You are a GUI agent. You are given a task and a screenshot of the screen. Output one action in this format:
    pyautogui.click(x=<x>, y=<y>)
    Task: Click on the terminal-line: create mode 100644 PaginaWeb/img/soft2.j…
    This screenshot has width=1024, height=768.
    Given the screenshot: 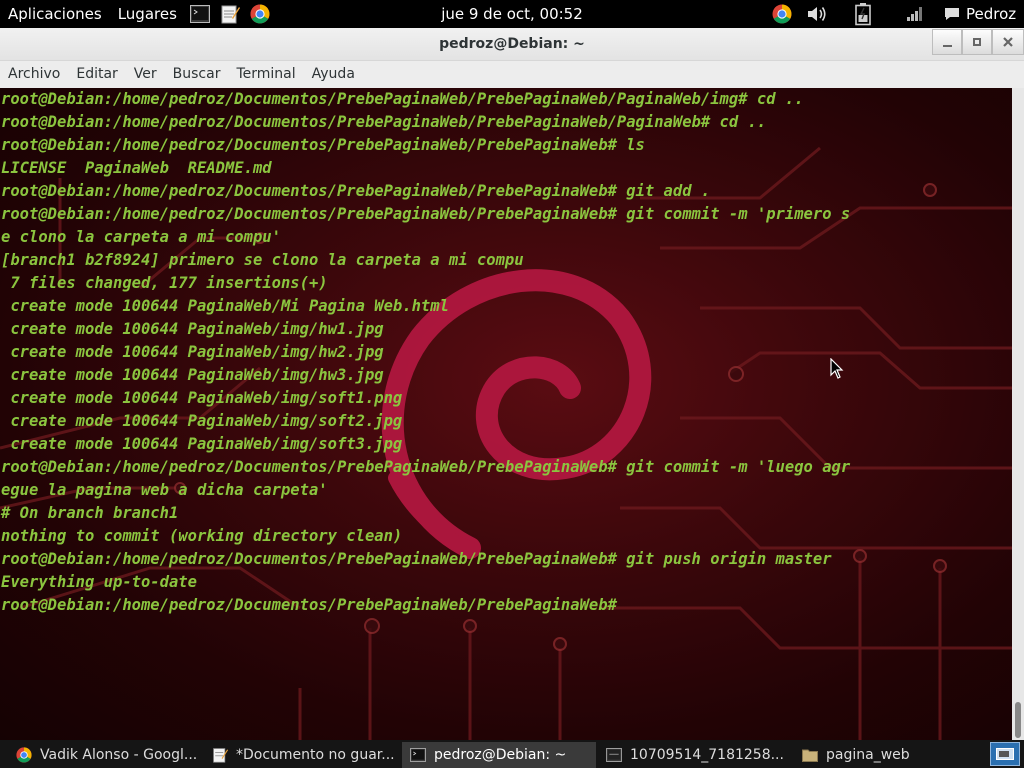 What is the action you would take?
    pyautogui.click(x=202, y=421)
    